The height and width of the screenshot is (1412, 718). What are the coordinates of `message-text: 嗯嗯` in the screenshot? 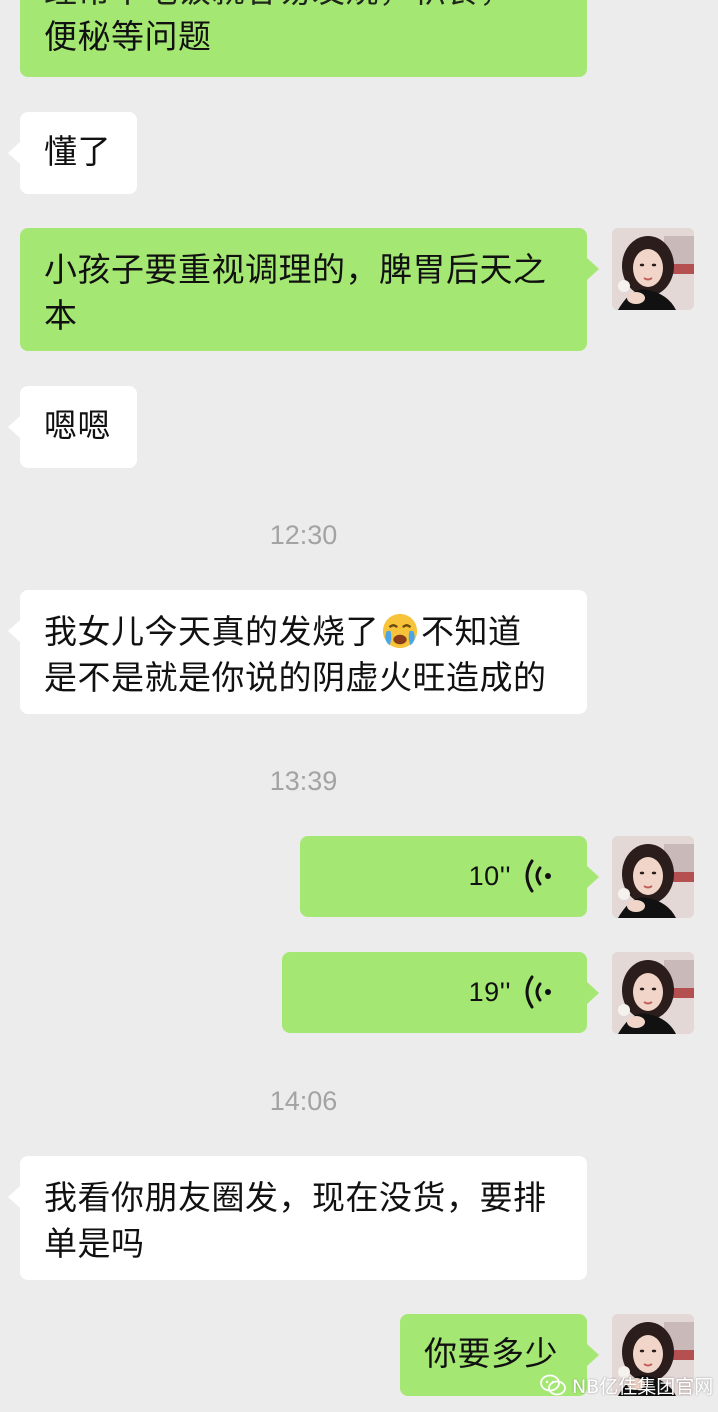 It's located at (77, 425).